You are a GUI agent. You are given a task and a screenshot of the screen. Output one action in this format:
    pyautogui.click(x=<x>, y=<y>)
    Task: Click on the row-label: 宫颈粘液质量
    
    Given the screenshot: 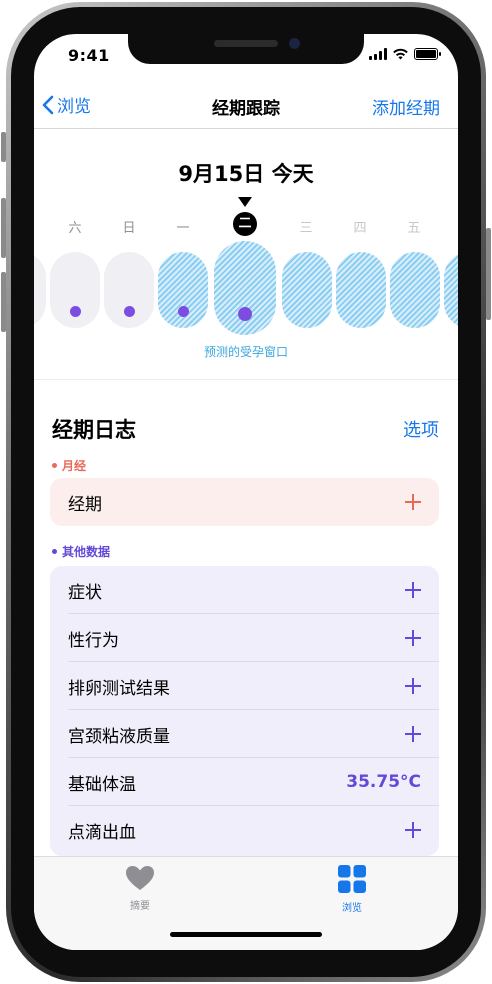 What is the action you would take?
    pyautogui.click(x=119, y=736)
    